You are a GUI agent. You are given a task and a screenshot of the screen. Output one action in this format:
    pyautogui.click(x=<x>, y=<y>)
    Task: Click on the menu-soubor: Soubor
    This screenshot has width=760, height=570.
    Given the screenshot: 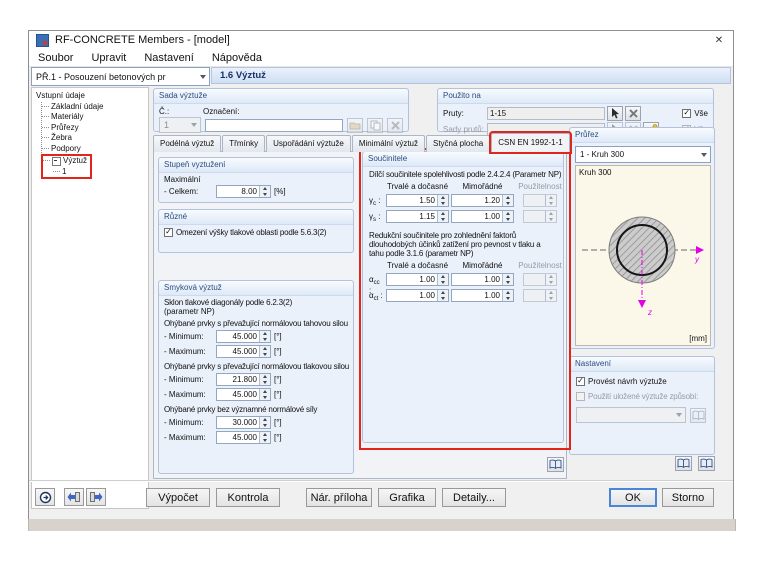 What is the action you would take?
    pyautogui.click(x=55, y=57)
    